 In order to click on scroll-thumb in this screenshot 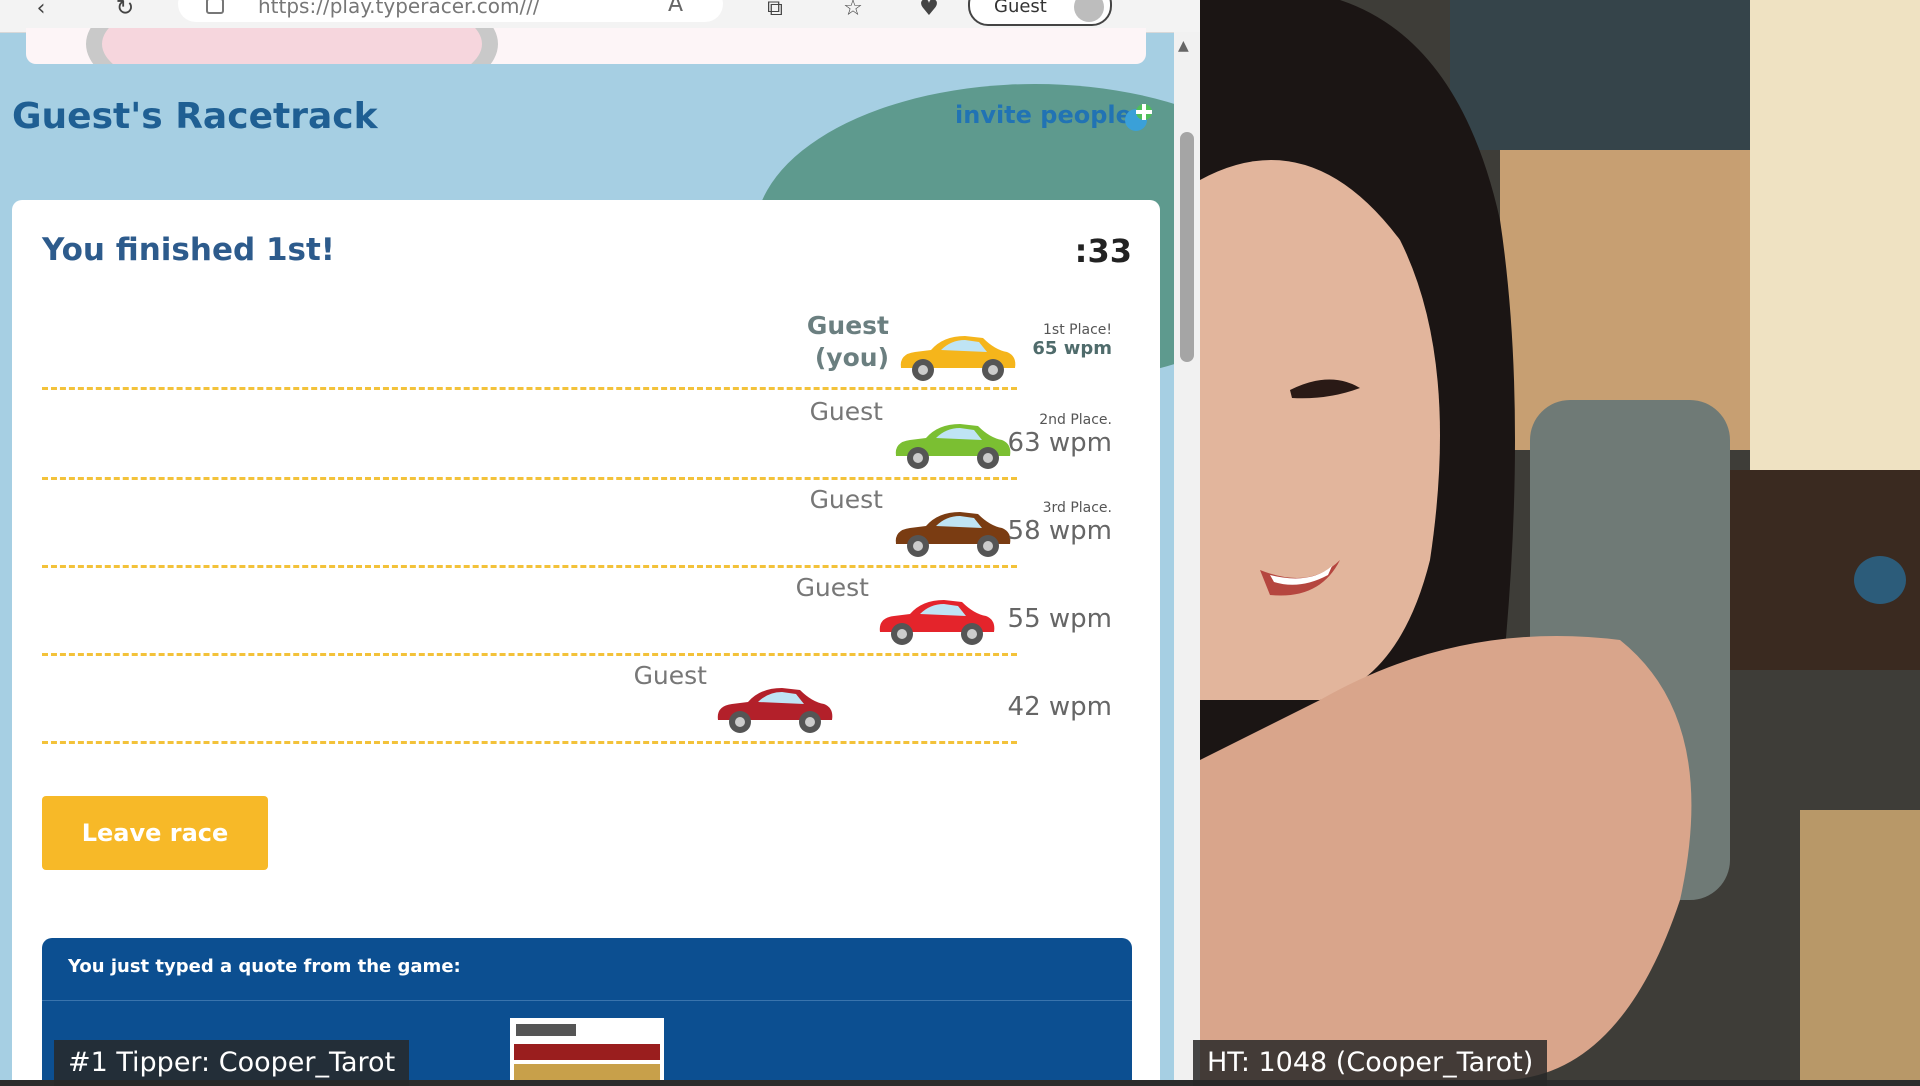, I will do `click(1187, 247)`.